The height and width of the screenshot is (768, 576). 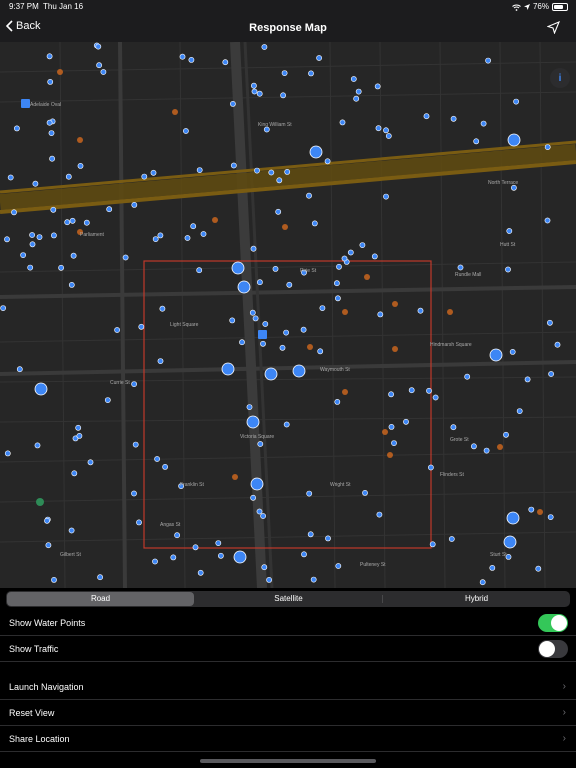 What do you see at coordinates (476, 599) in the screenshot?
I see `map-type-hybrid: Hybrid` at bounding box center [476, 599].